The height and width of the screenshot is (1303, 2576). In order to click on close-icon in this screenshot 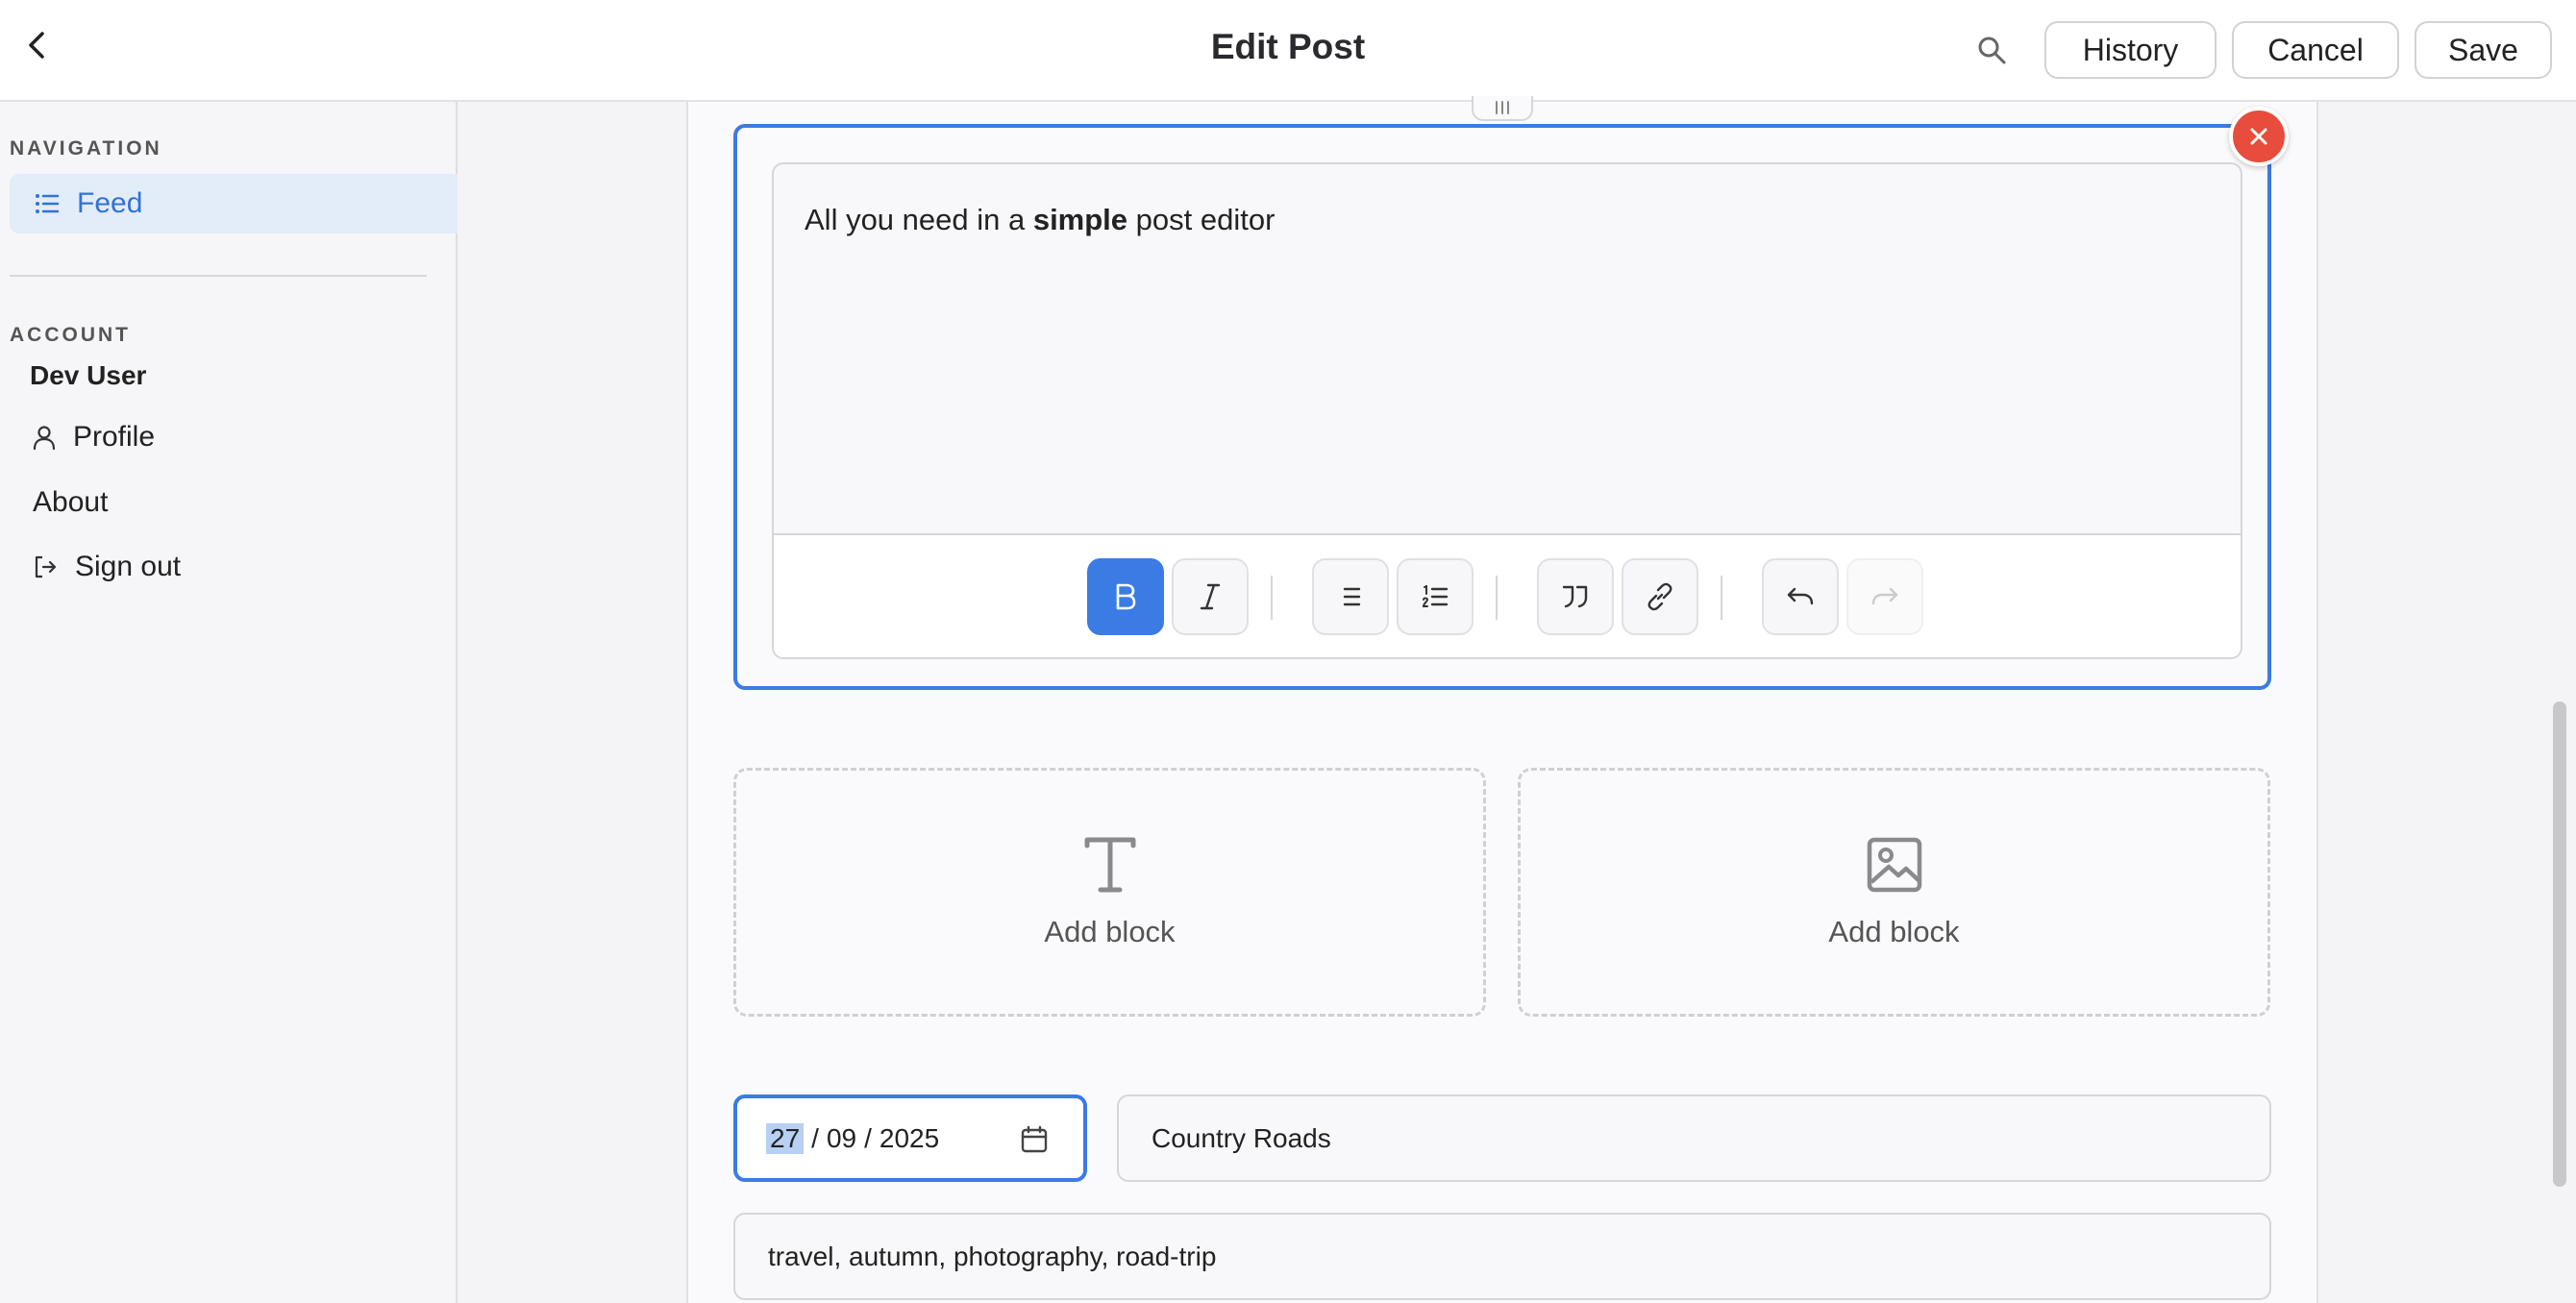, I will do `click(2259, 136)`.